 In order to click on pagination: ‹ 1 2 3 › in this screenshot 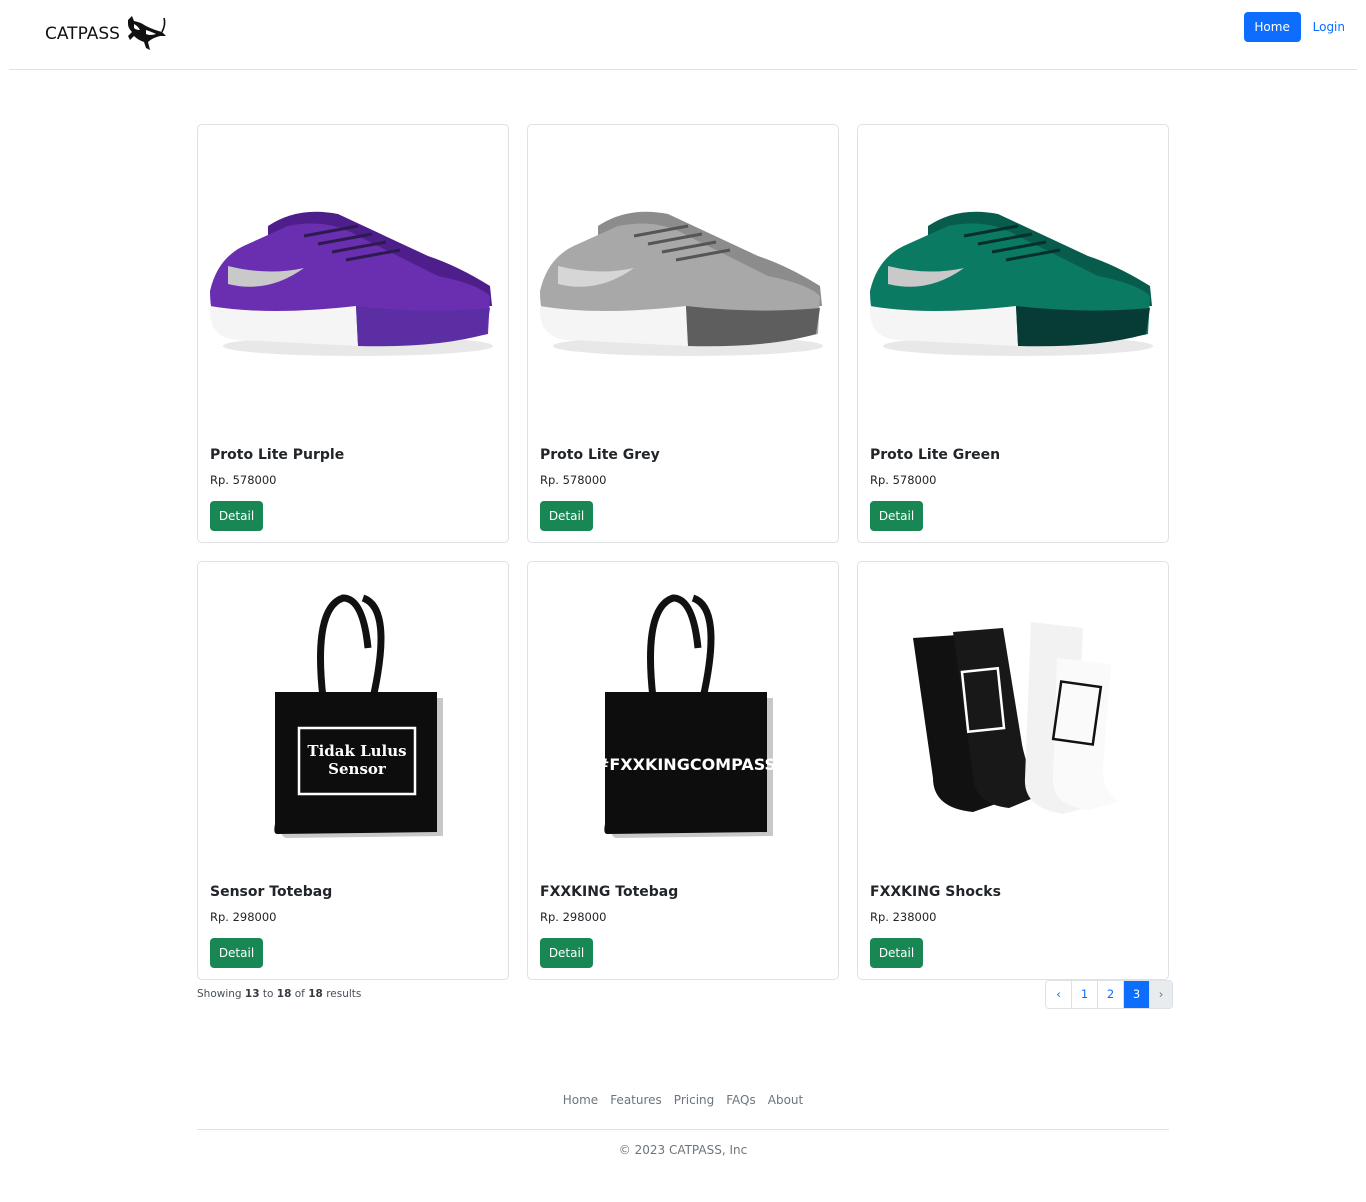, I will do `click(1109, 994)`.